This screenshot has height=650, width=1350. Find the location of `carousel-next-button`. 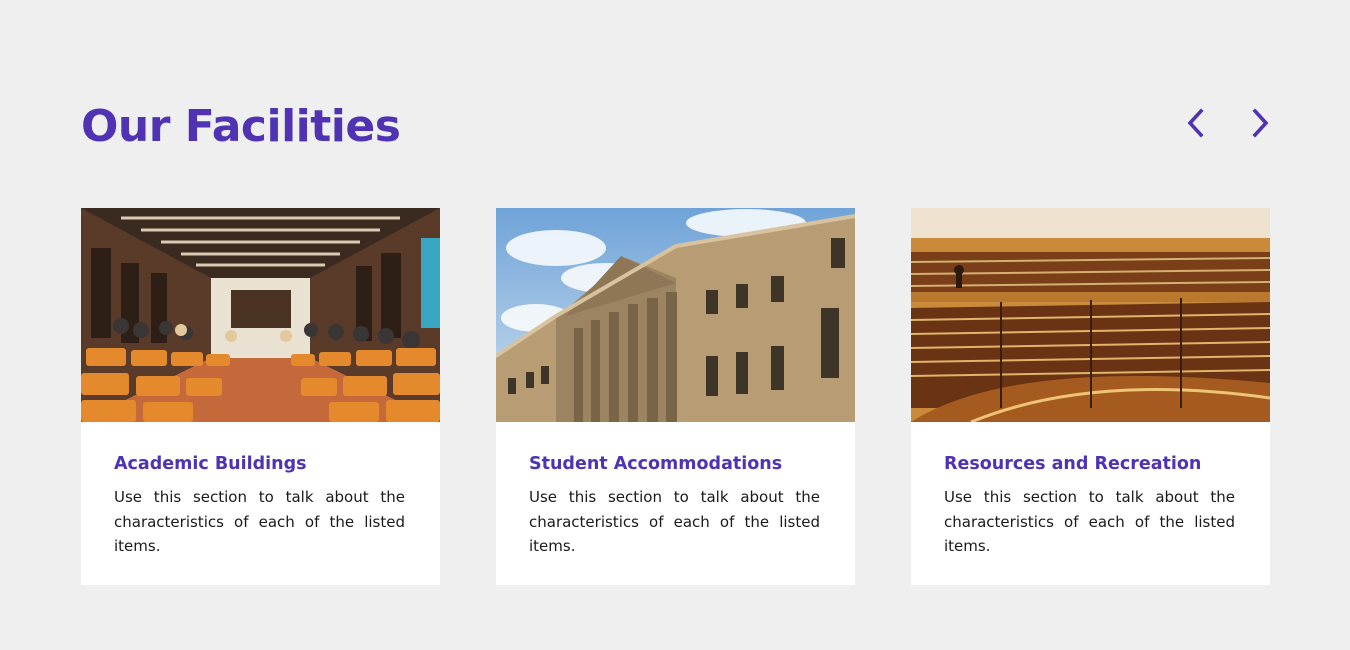

carousel-next-button is located at coordinates (1260, 123).